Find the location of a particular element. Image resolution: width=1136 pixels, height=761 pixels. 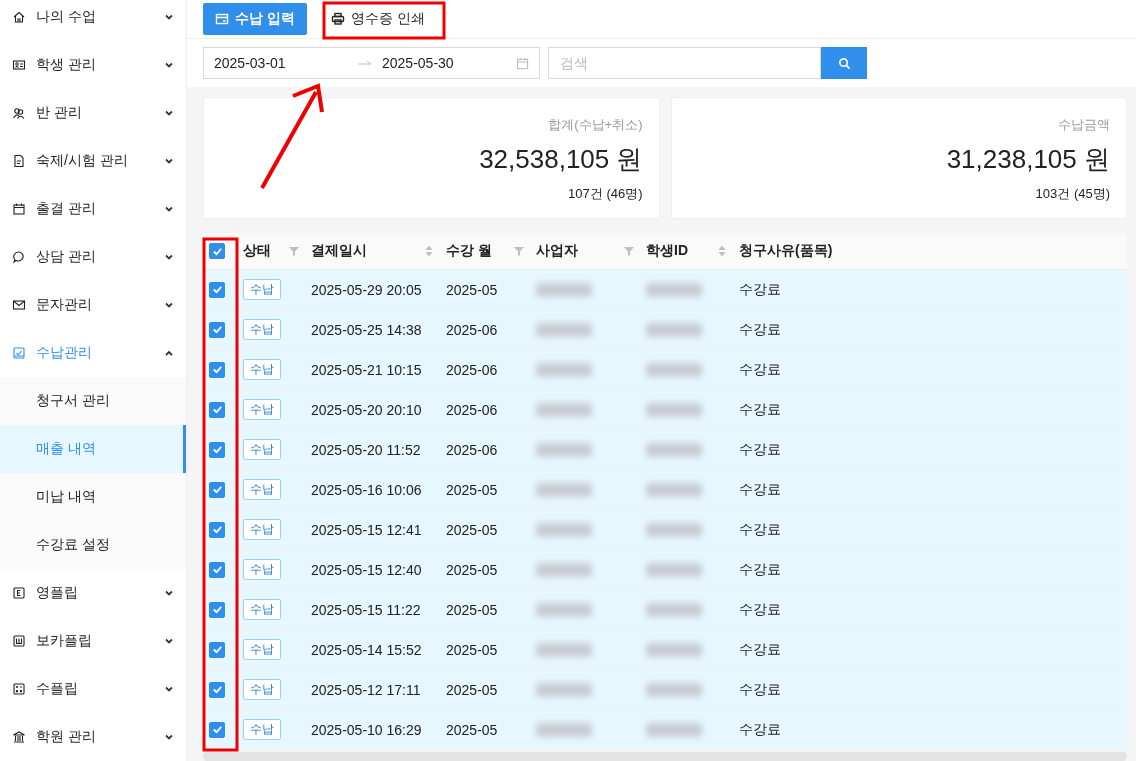

house-icon is located at coordinates (19, 17).